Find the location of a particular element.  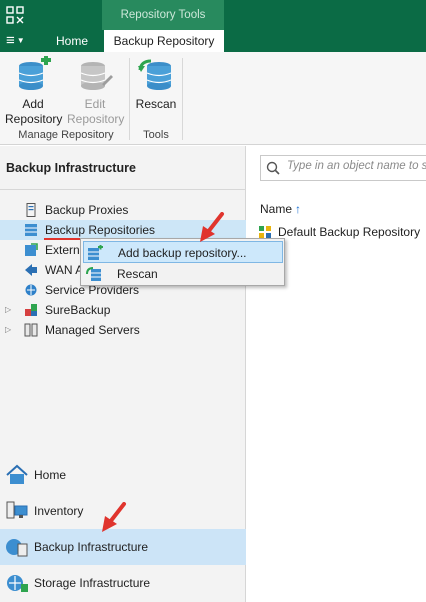

ribbon-group-separator is located at coordinates (182, 99).